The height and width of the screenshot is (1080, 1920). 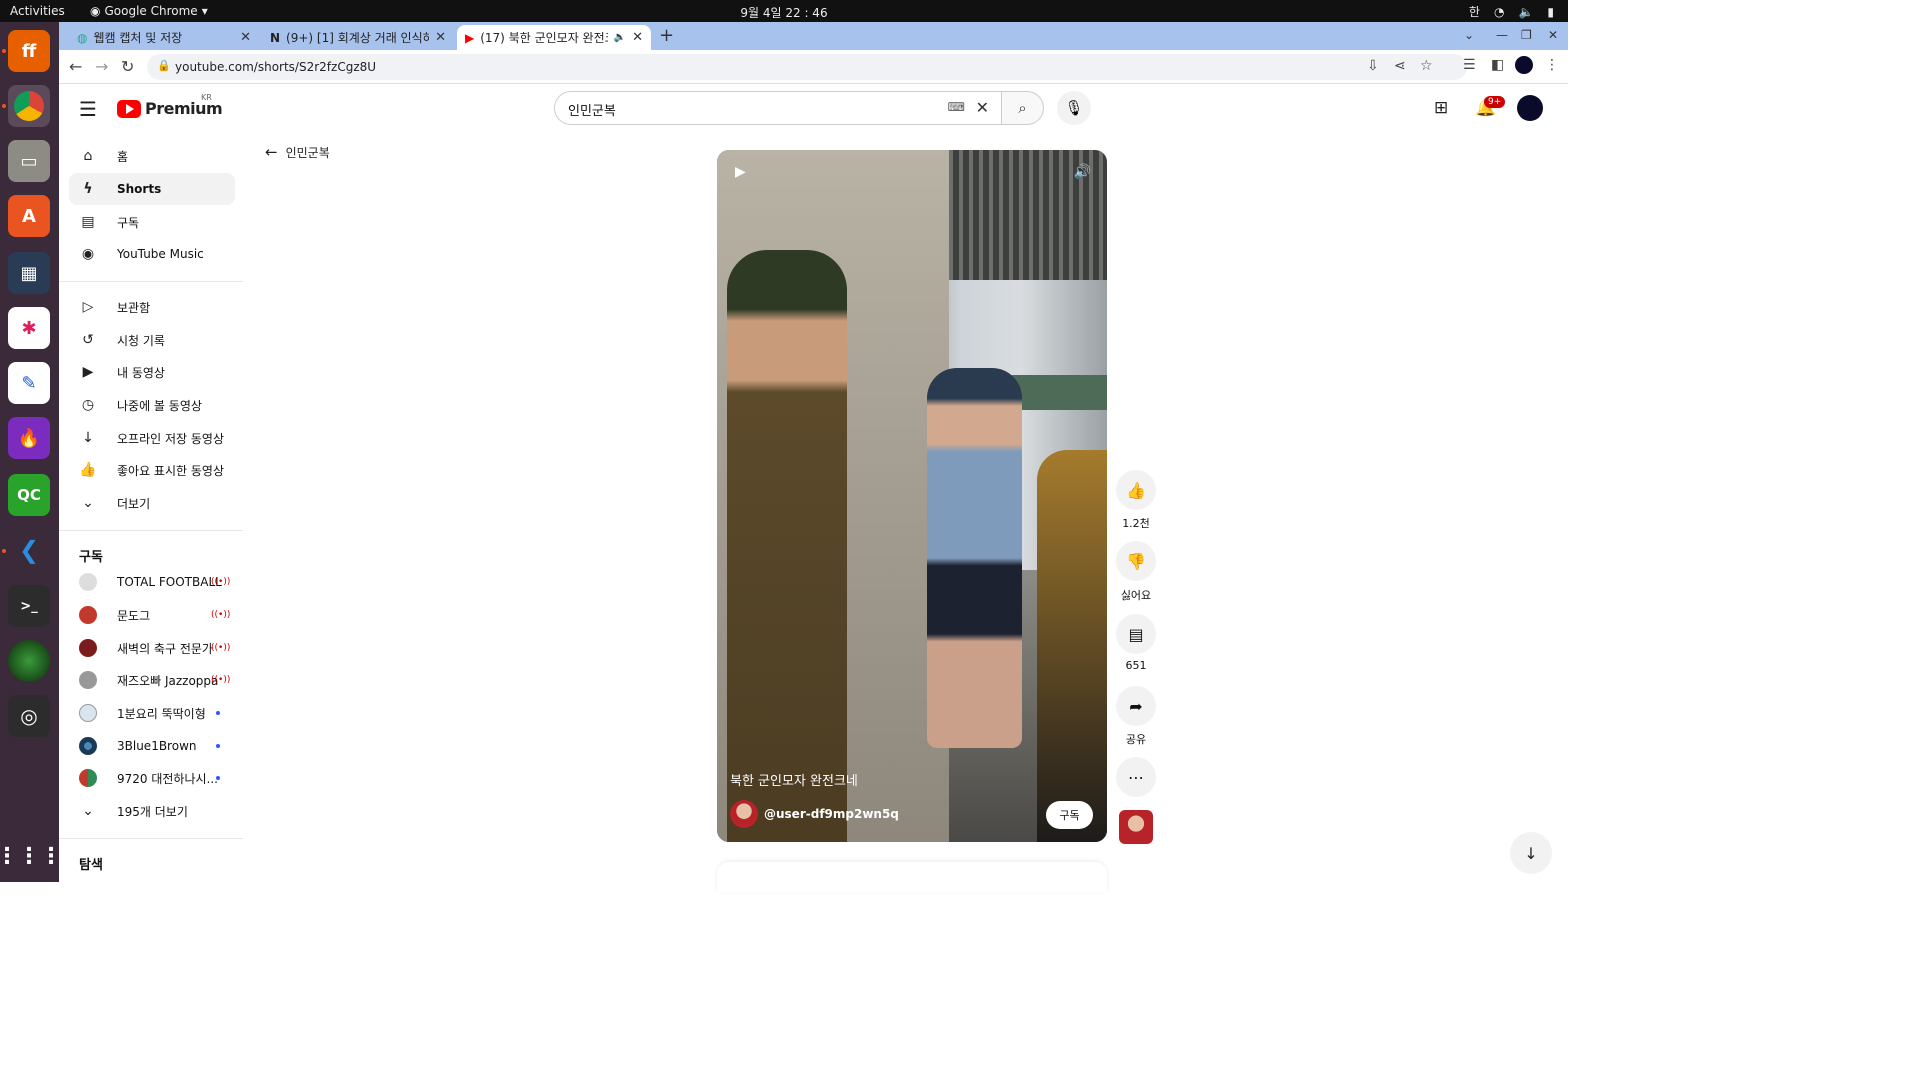 What do you see at coordinates (152, 222) in the screenshot?
I see `sidebar-item-subscriptions: ▤ 구독` at bounding box center [152, 222].